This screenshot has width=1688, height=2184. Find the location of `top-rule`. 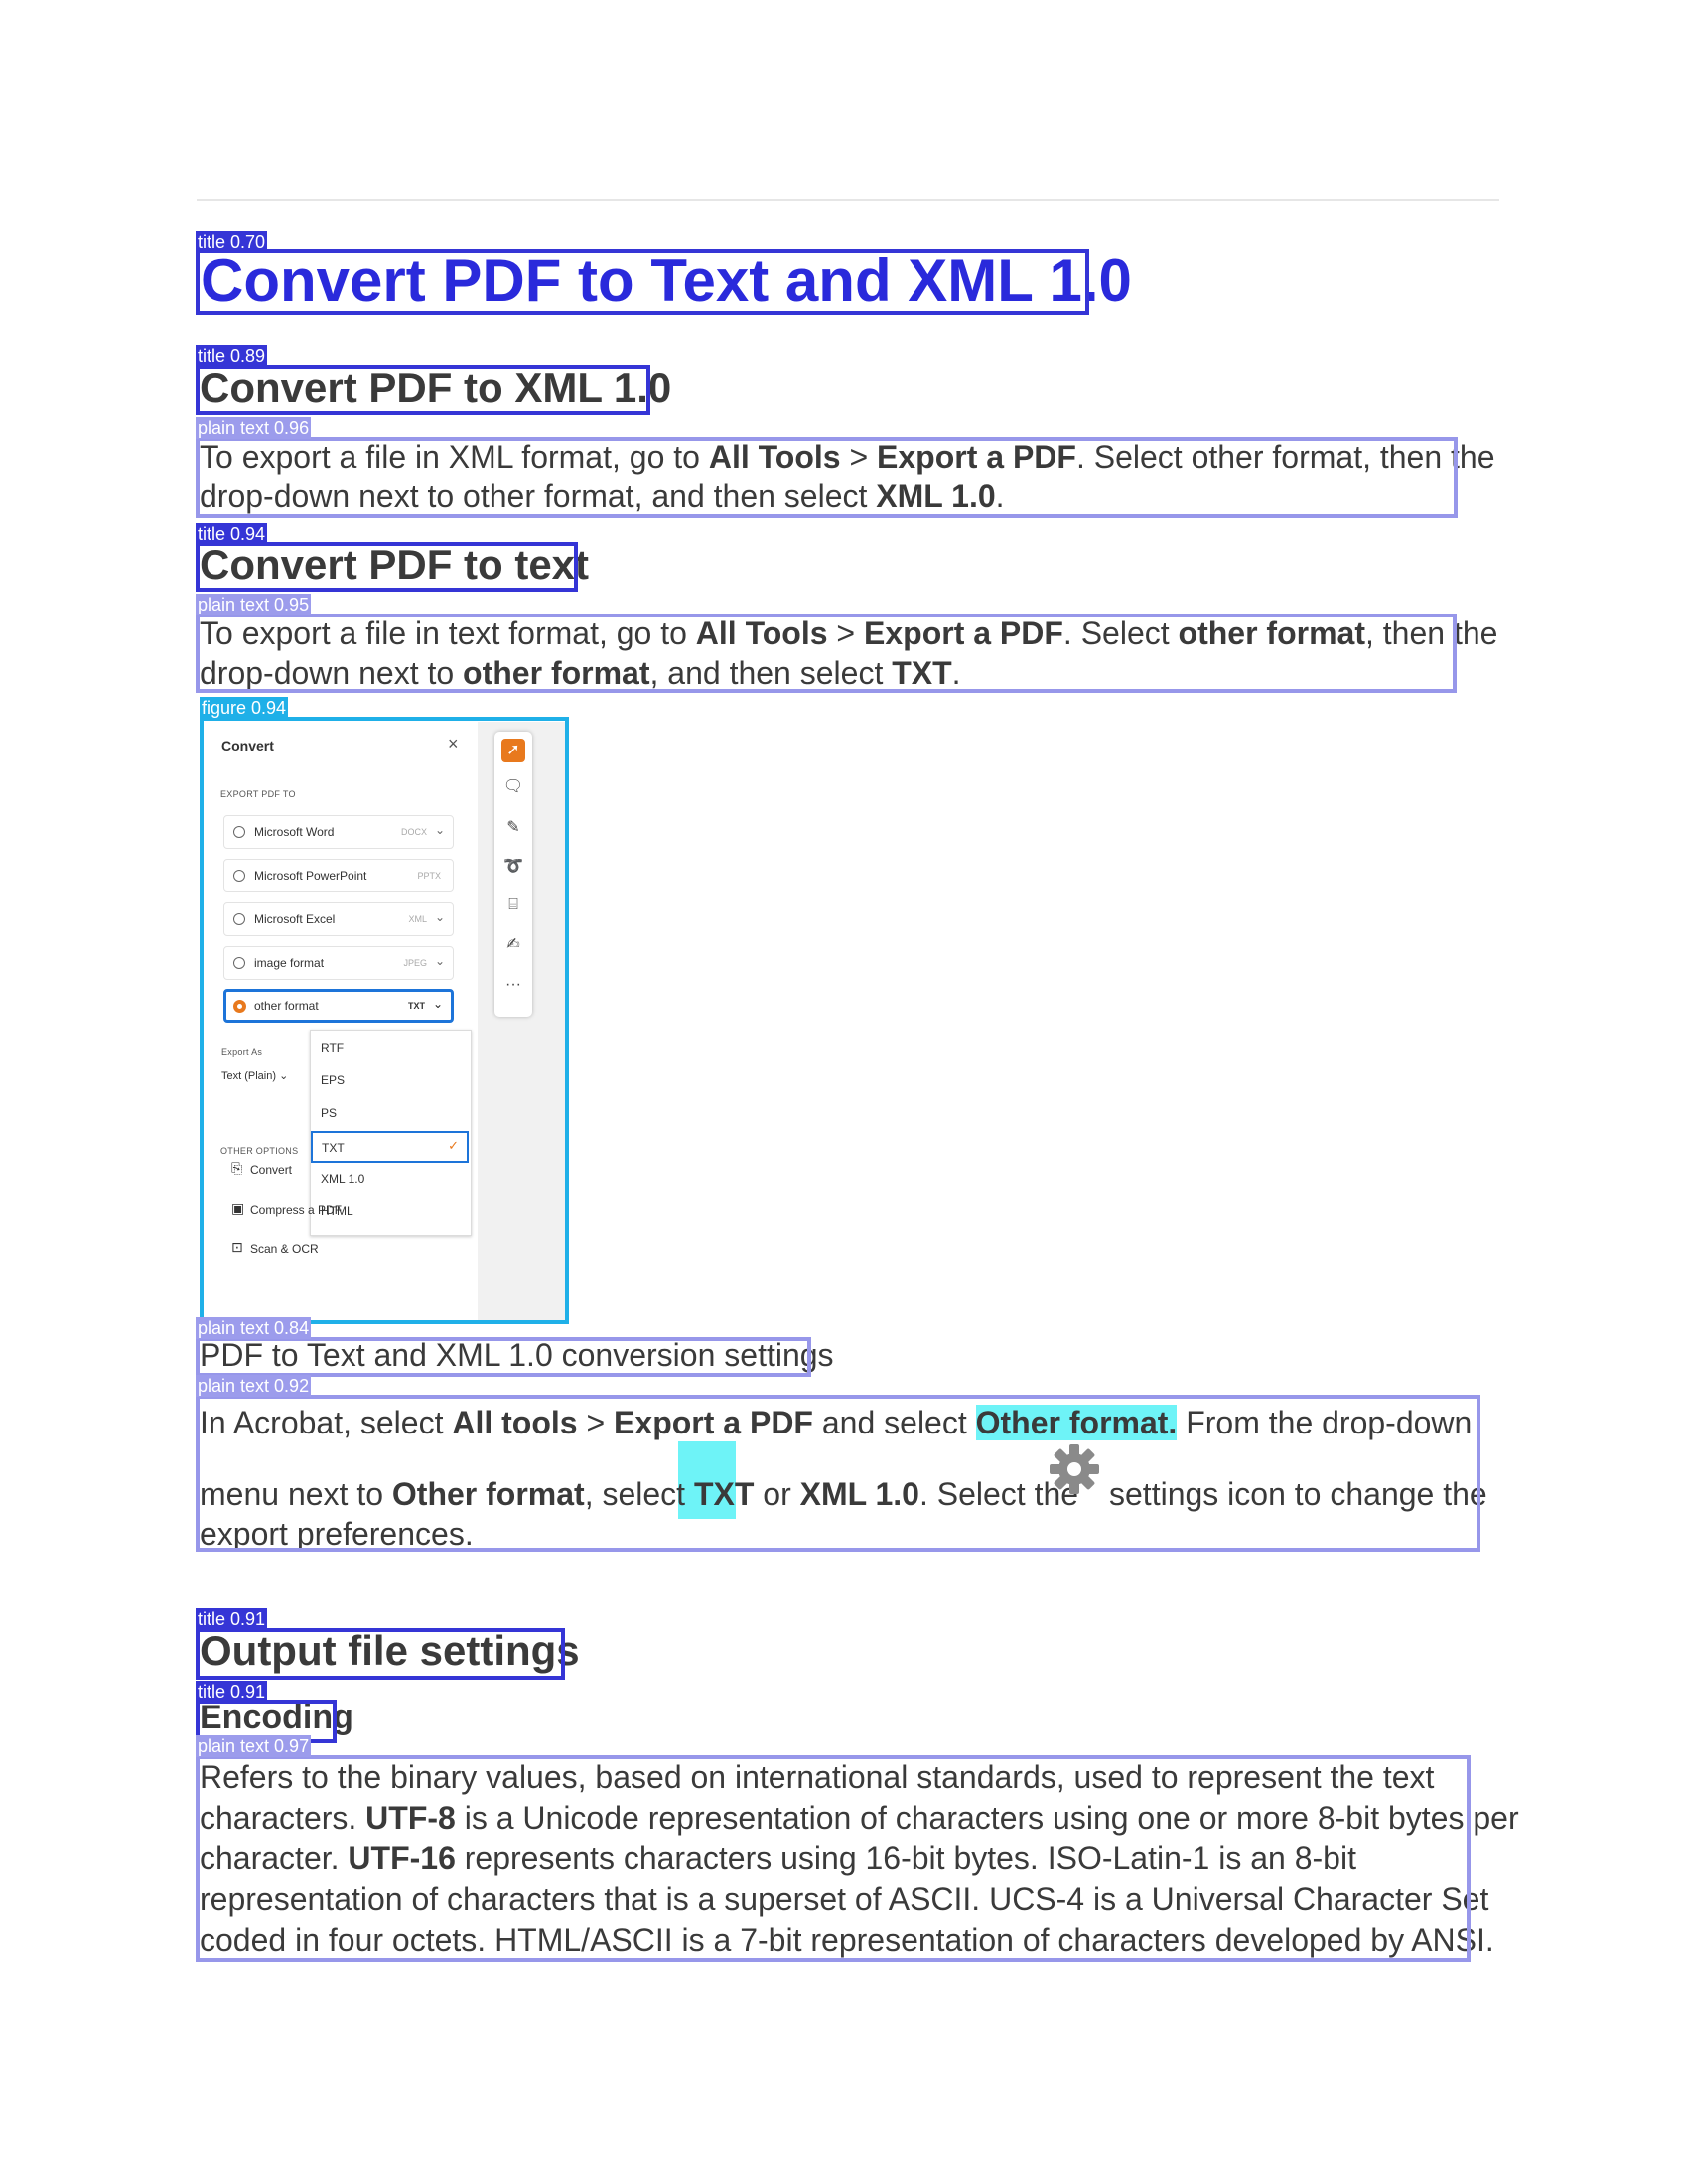

top-rule is located at coordinates (848, 200).